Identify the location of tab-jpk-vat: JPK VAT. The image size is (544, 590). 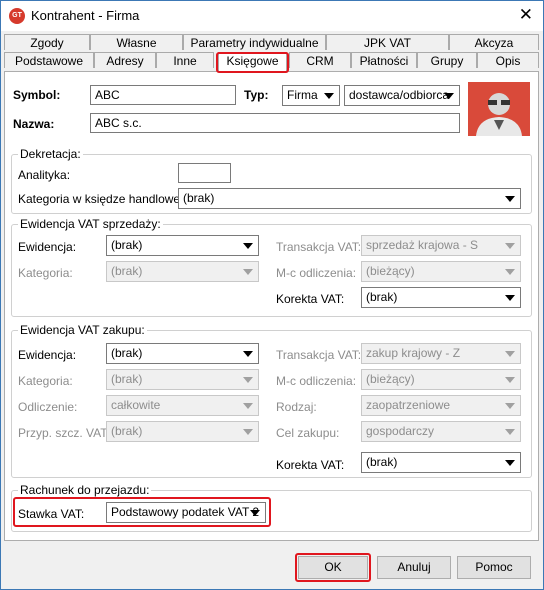
(387, 42).